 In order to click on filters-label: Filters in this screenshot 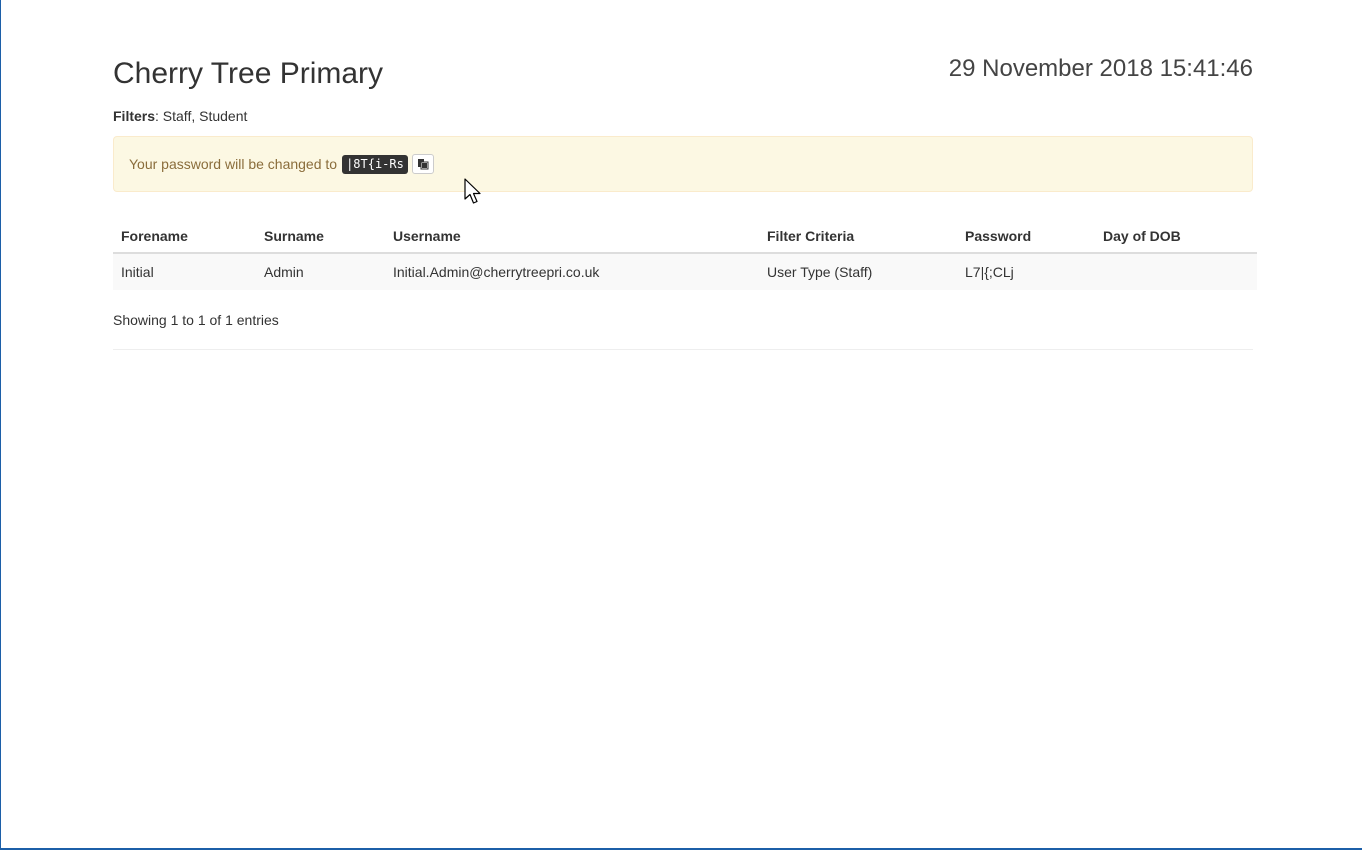, I will do `click(134, 116)`.